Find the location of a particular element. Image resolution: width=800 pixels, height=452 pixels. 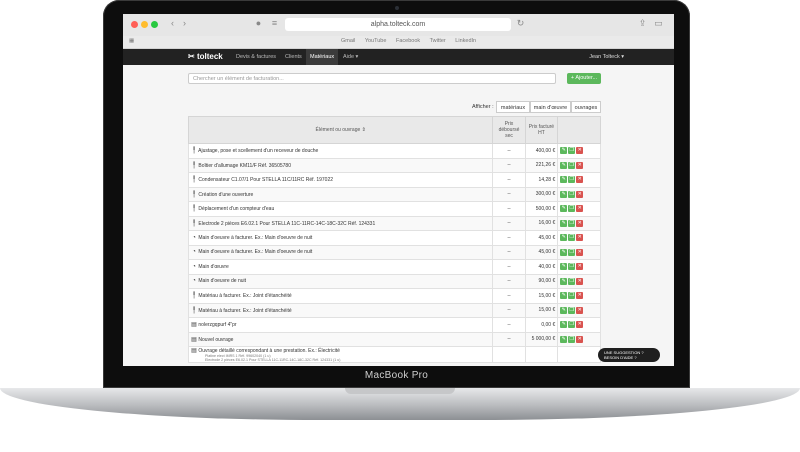

table-row: ◔ Main d'oeuvre de nuit -- 90,00 € ✎ ❐ ✕ is located at coordinates (394, 281).